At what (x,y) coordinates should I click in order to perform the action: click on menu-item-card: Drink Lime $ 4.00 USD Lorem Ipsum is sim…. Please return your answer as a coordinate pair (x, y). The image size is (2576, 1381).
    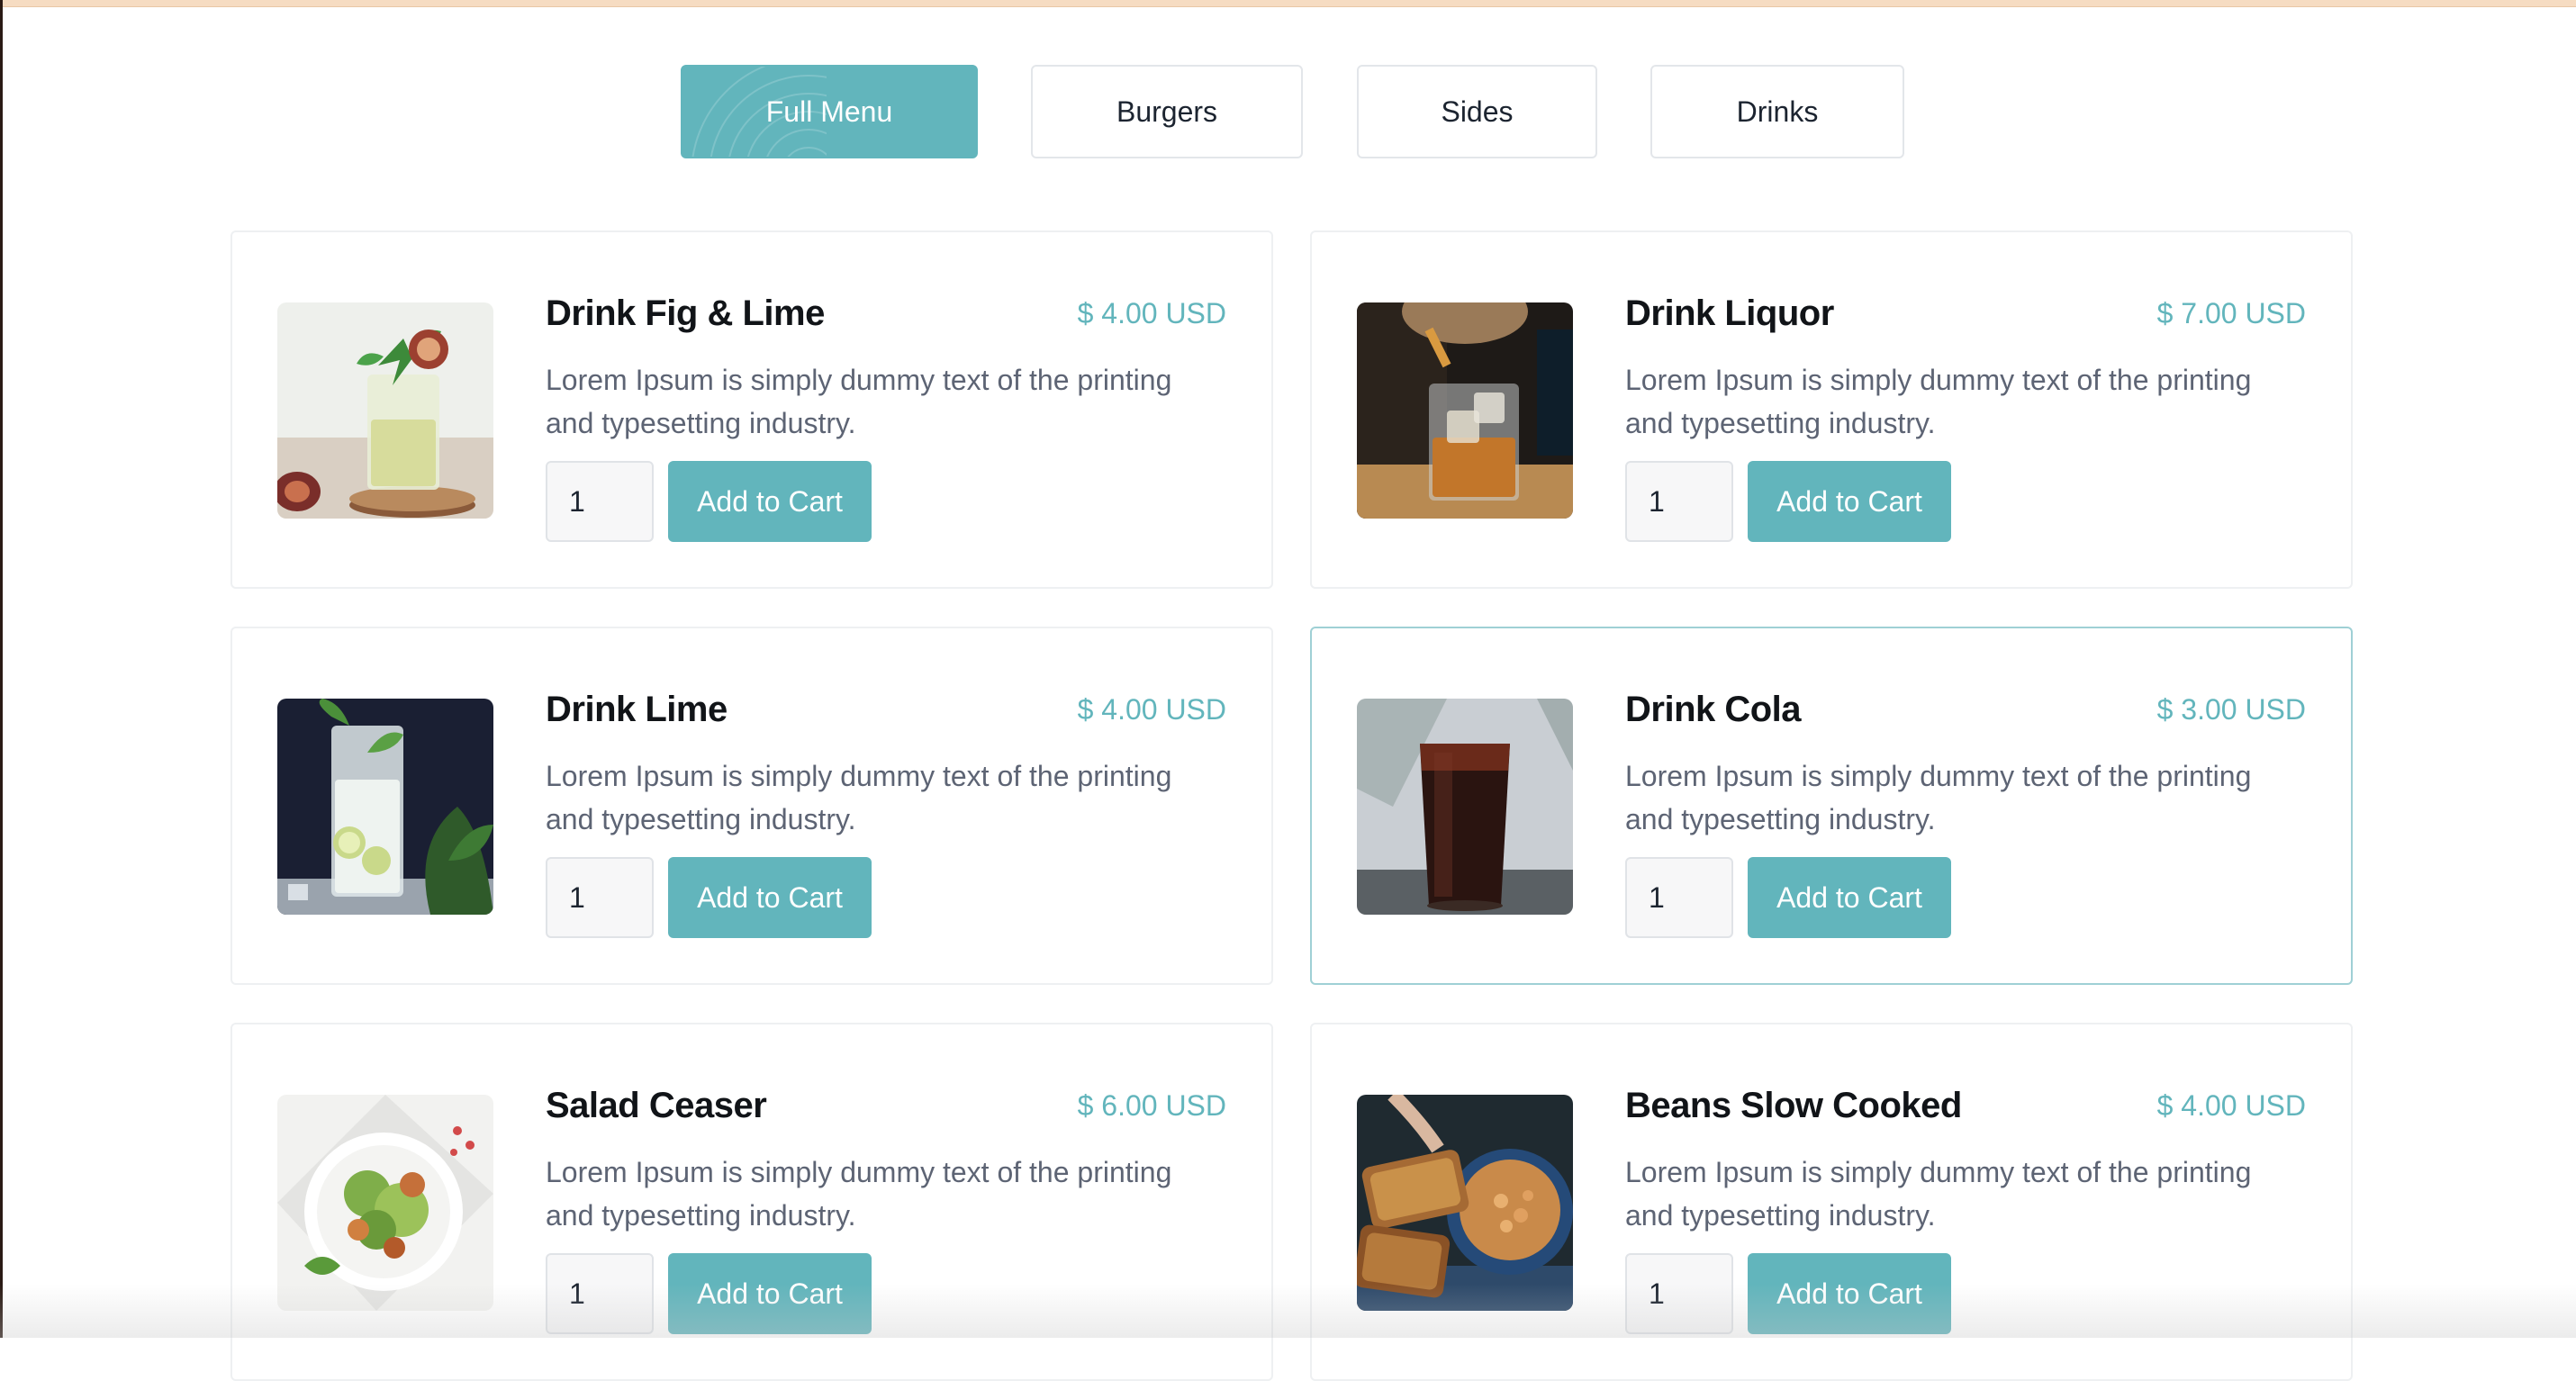
    Looking at the image, I should click on (751, 806).